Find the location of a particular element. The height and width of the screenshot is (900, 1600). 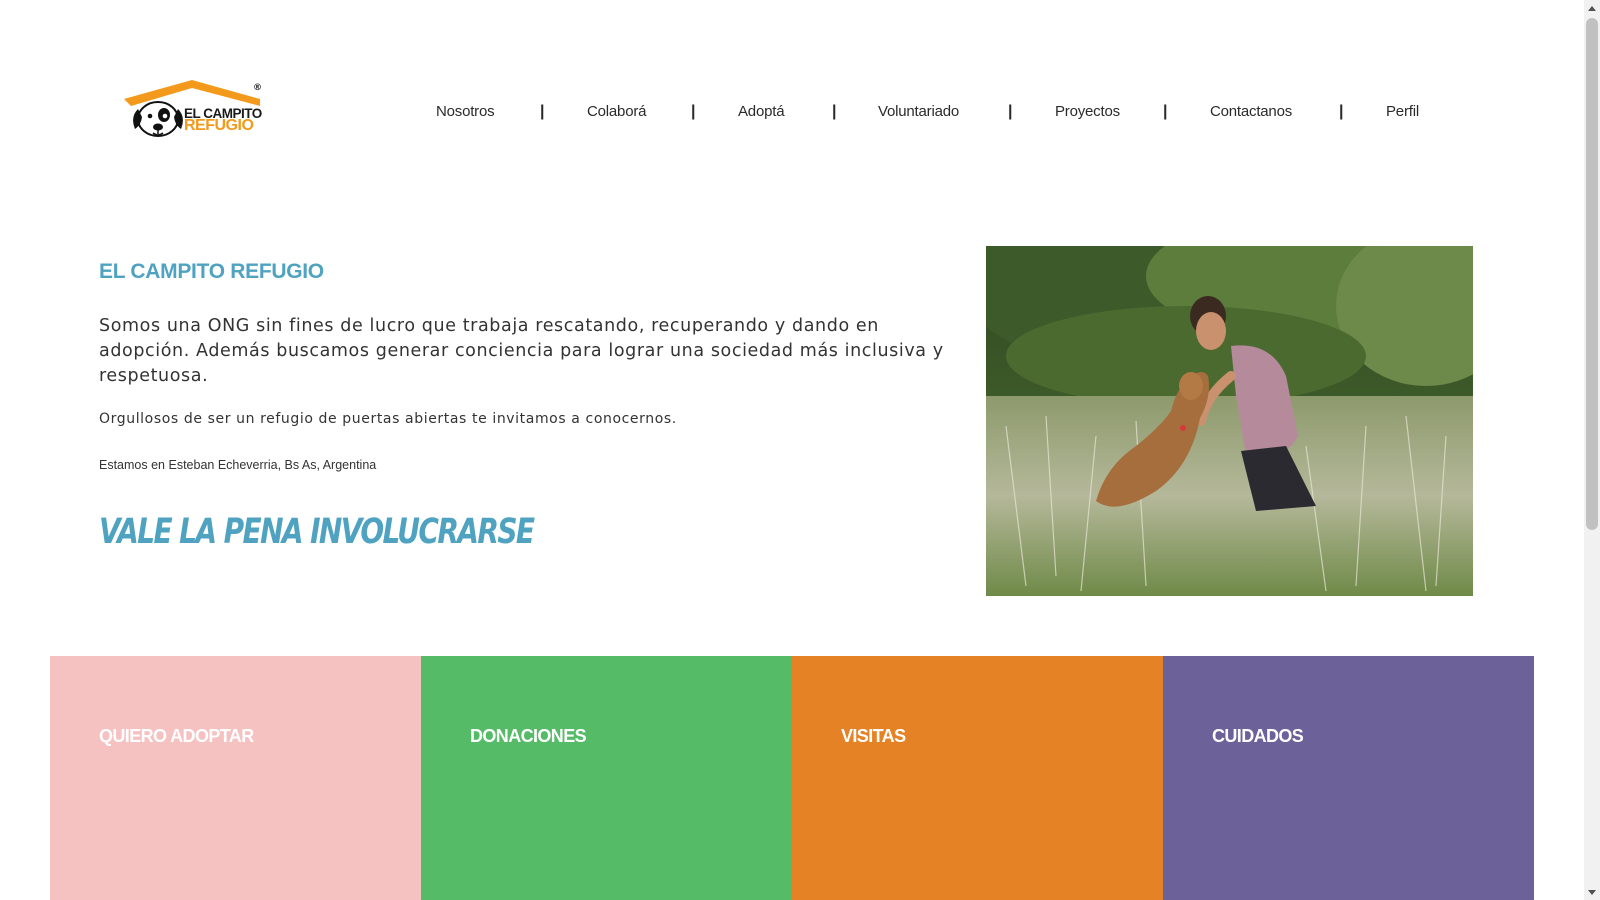

tile-label: CUIDADOS is located at coordinates (1258, 736).